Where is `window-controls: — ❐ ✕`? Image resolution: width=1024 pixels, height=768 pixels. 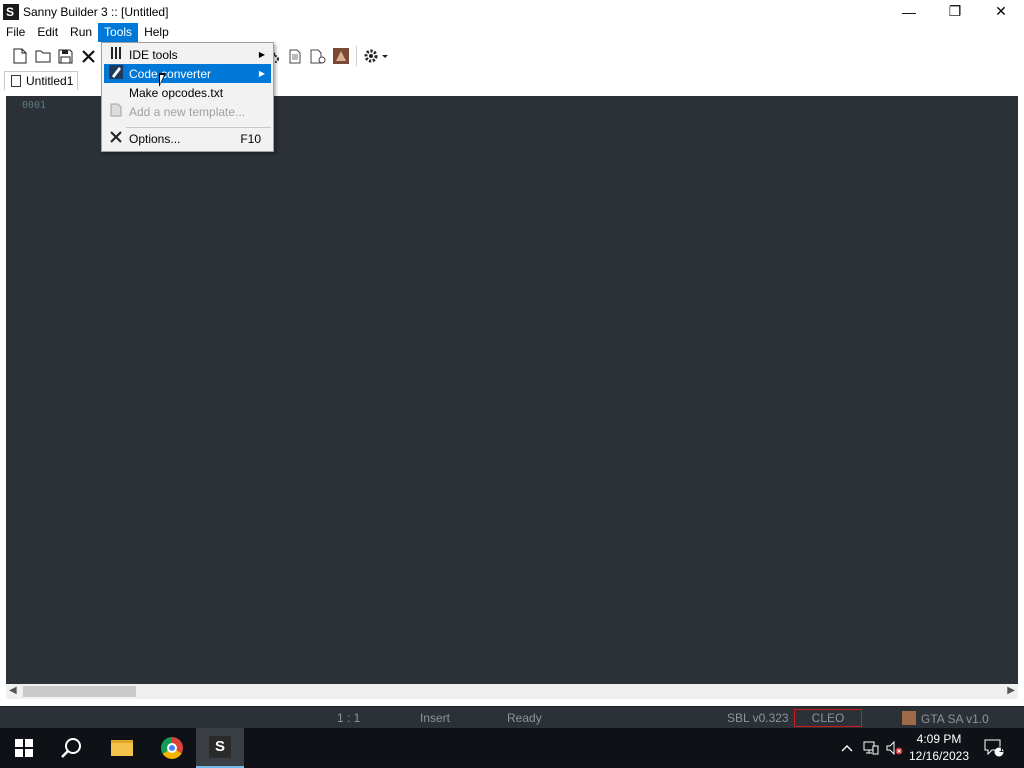 window-controls: — ❐ ✕ is located at coordinates (955, 11).